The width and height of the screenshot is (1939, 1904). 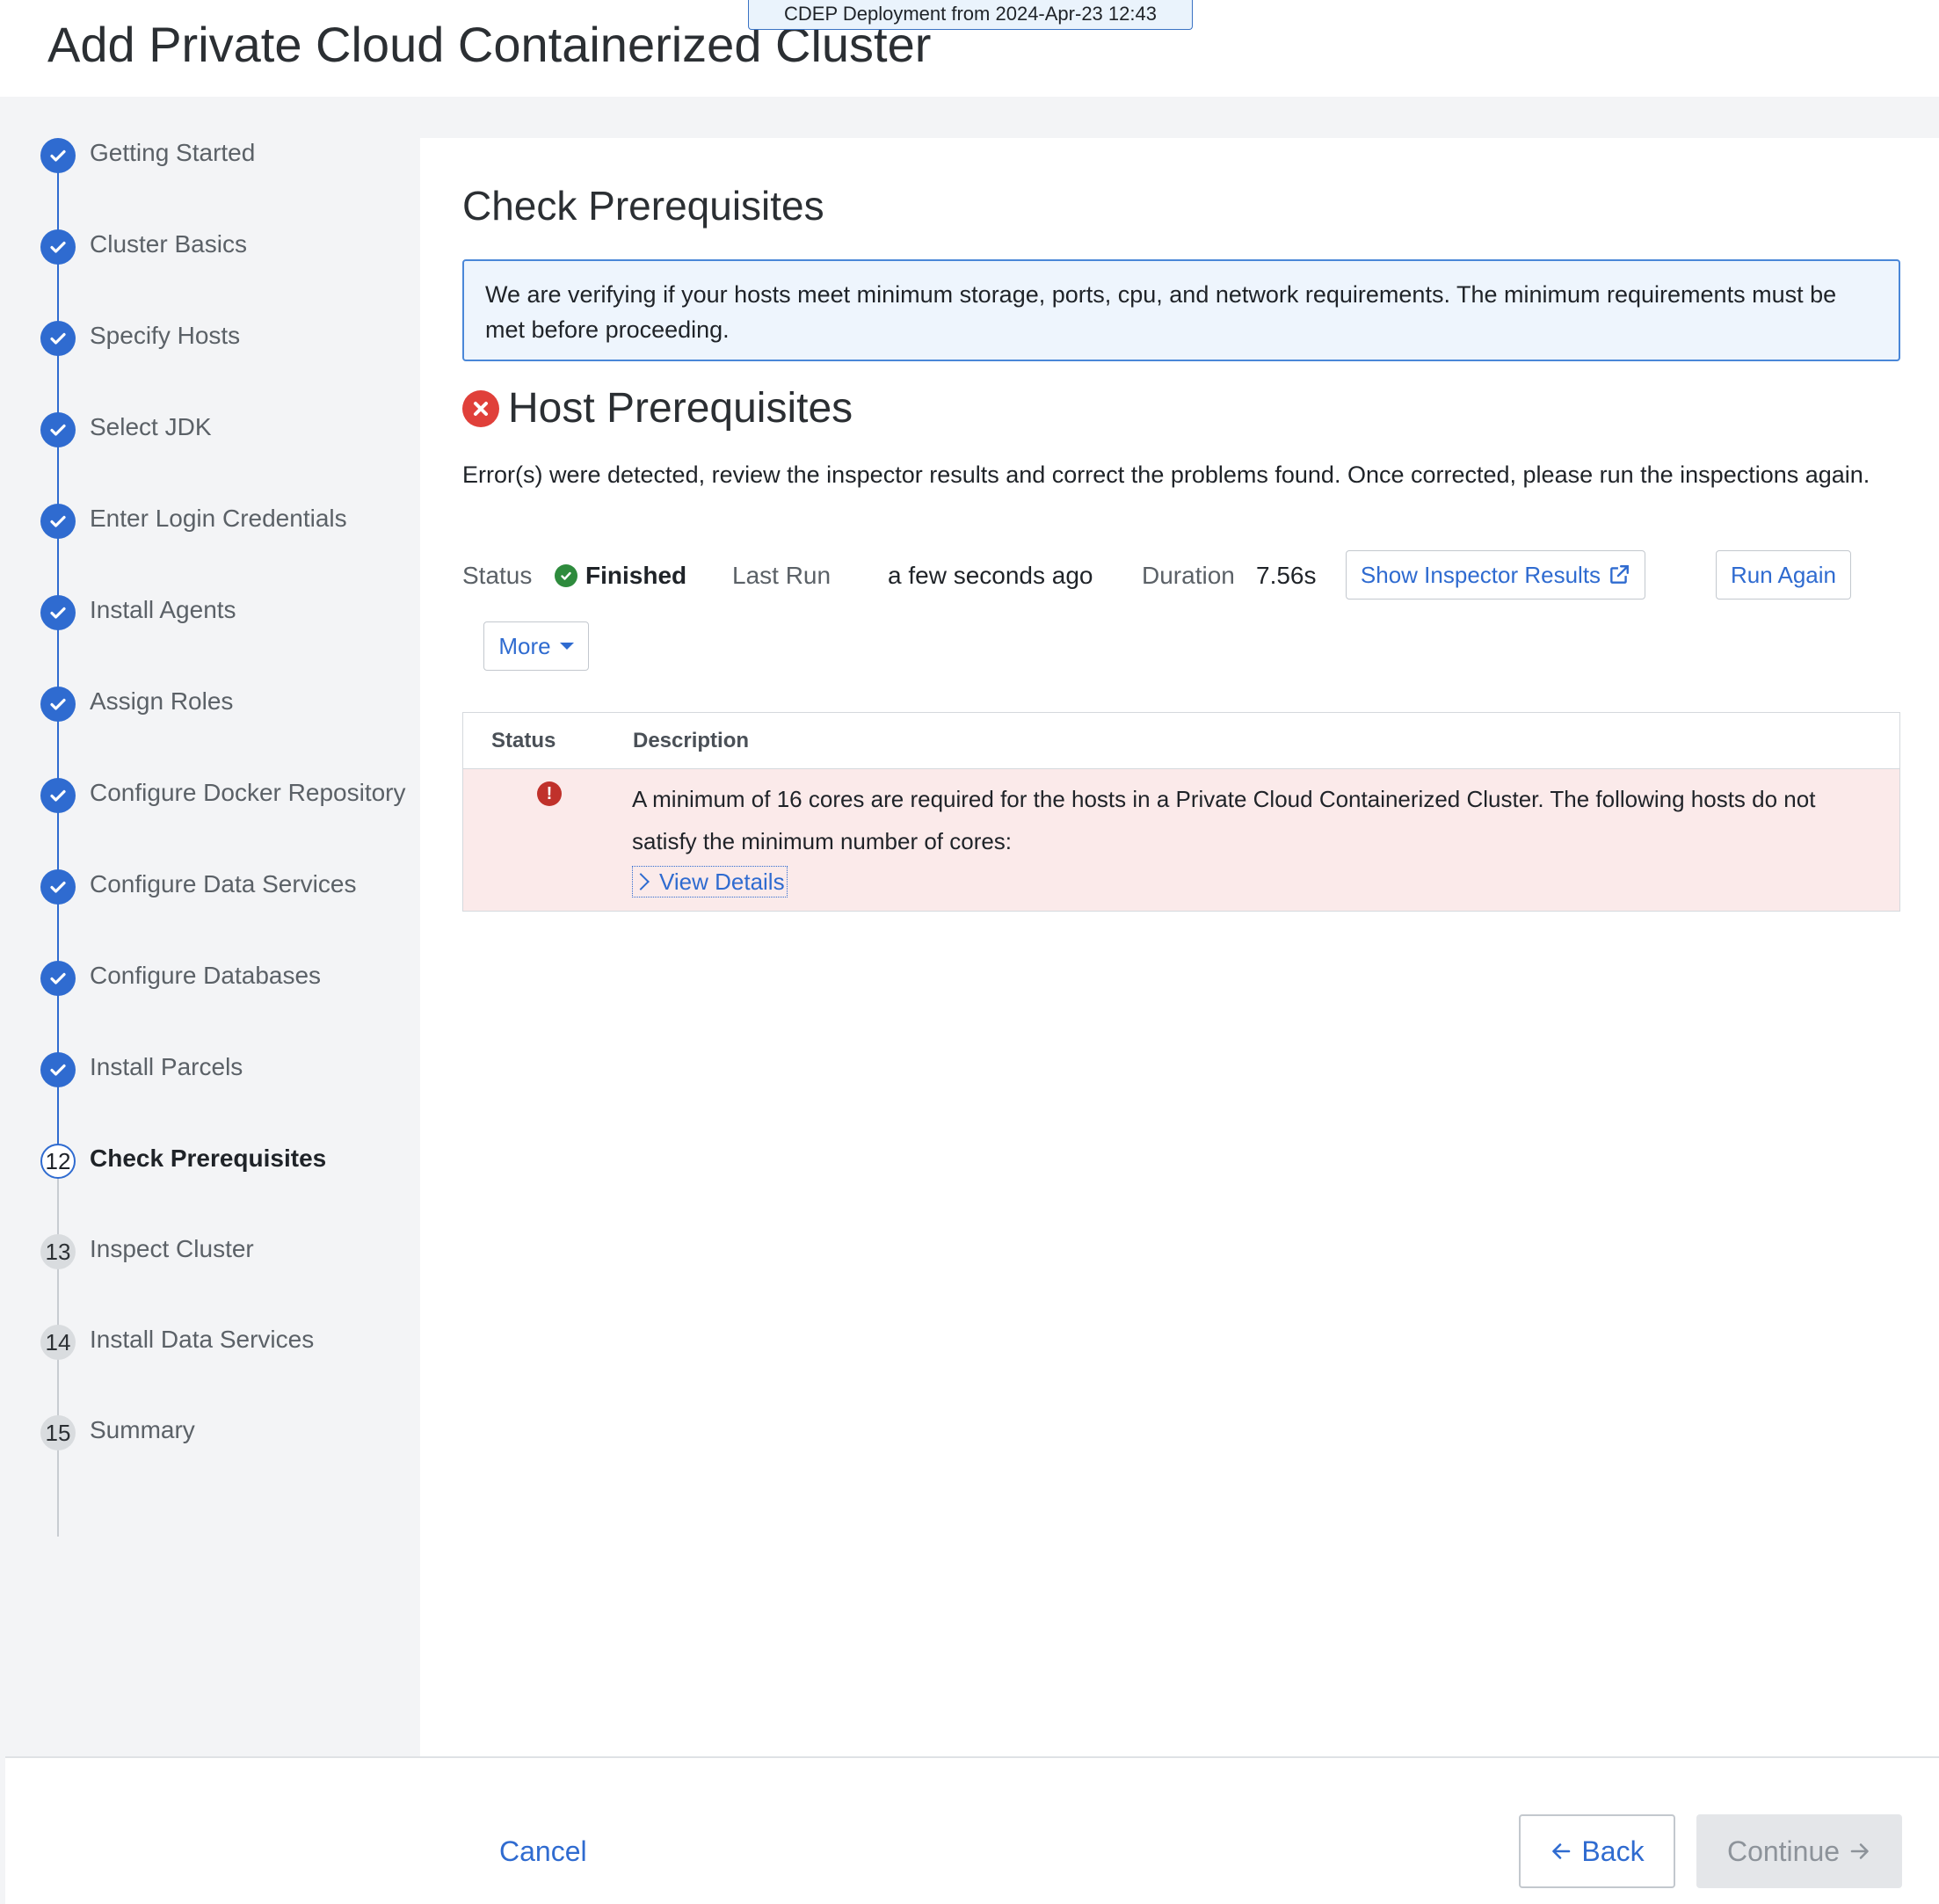 I want to click on step-label: Configure Databases, so click(x=206, y=976).